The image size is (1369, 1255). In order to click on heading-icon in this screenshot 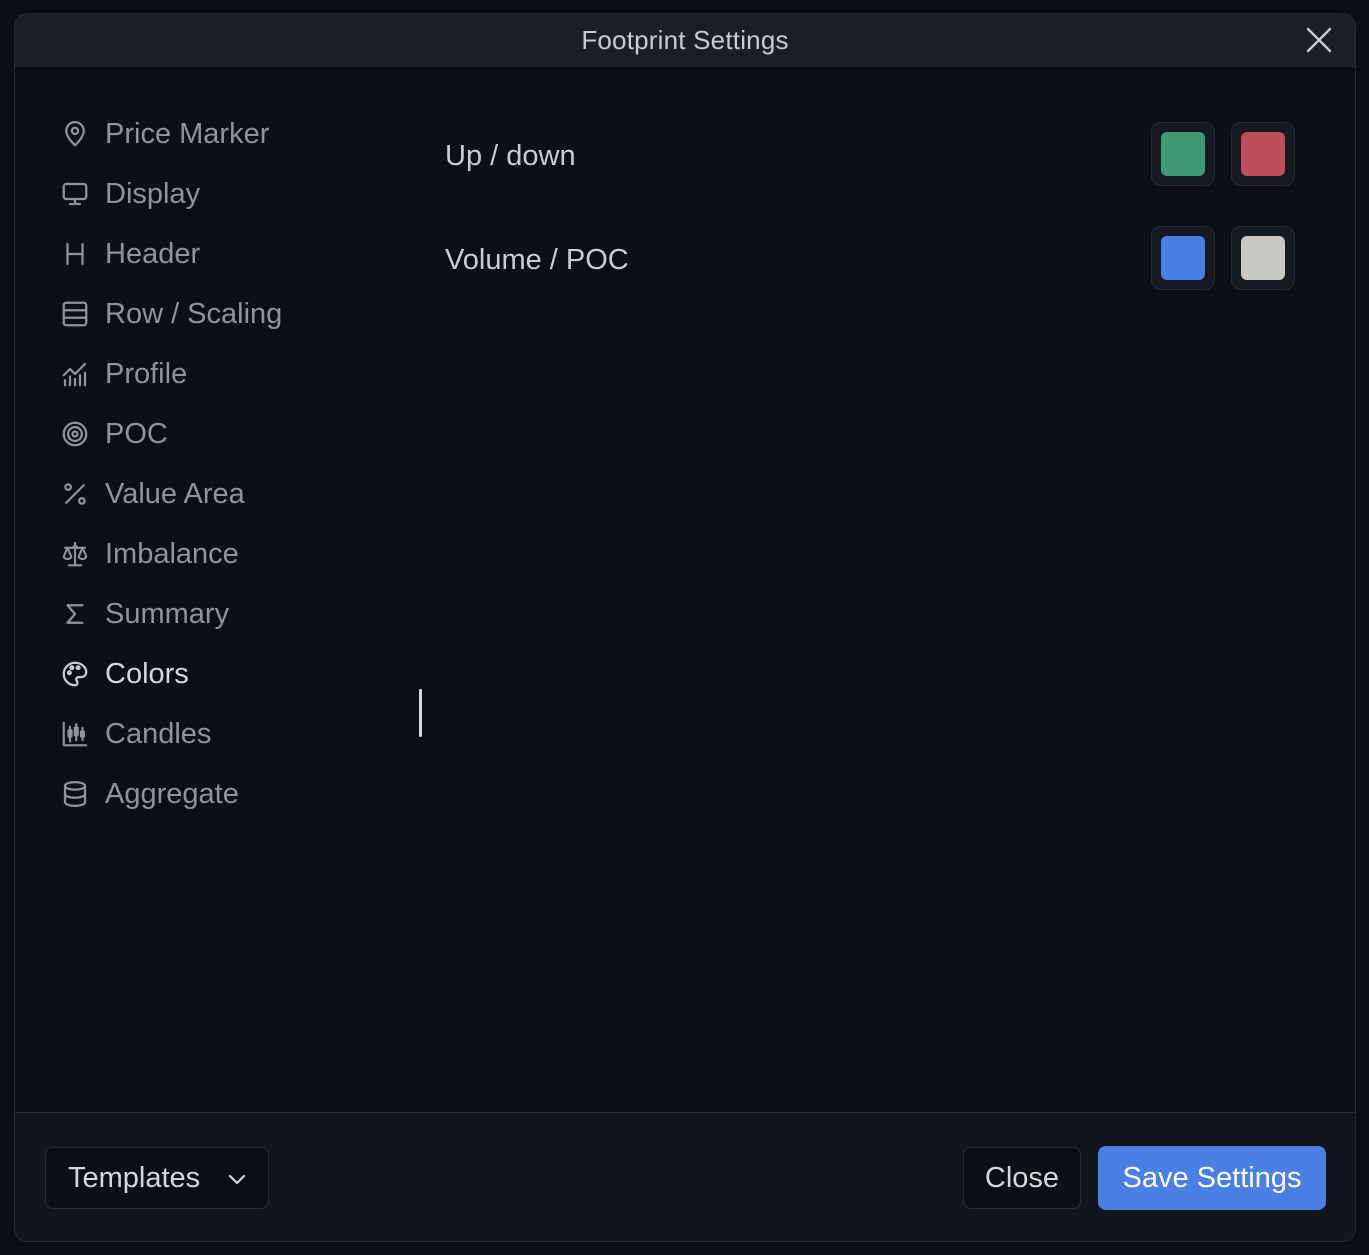, I will do `click(75, 254)`.